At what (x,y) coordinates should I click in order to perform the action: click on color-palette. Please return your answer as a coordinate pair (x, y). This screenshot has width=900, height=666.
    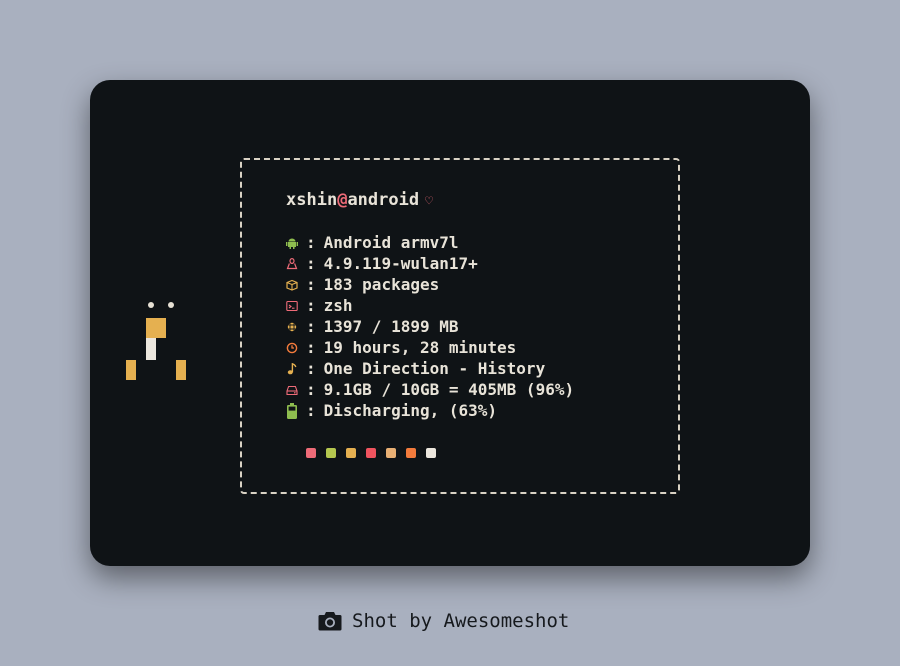
    Looking at the image, I should click on (376, 453).